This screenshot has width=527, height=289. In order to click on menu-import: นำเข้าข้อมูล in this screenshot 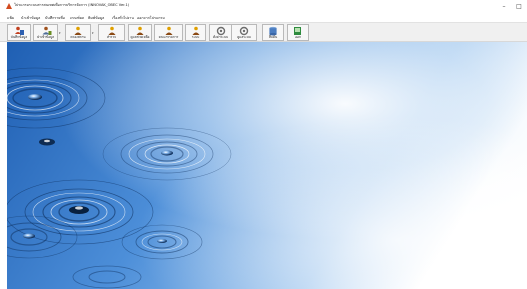, I will do `click(30, 18)`.